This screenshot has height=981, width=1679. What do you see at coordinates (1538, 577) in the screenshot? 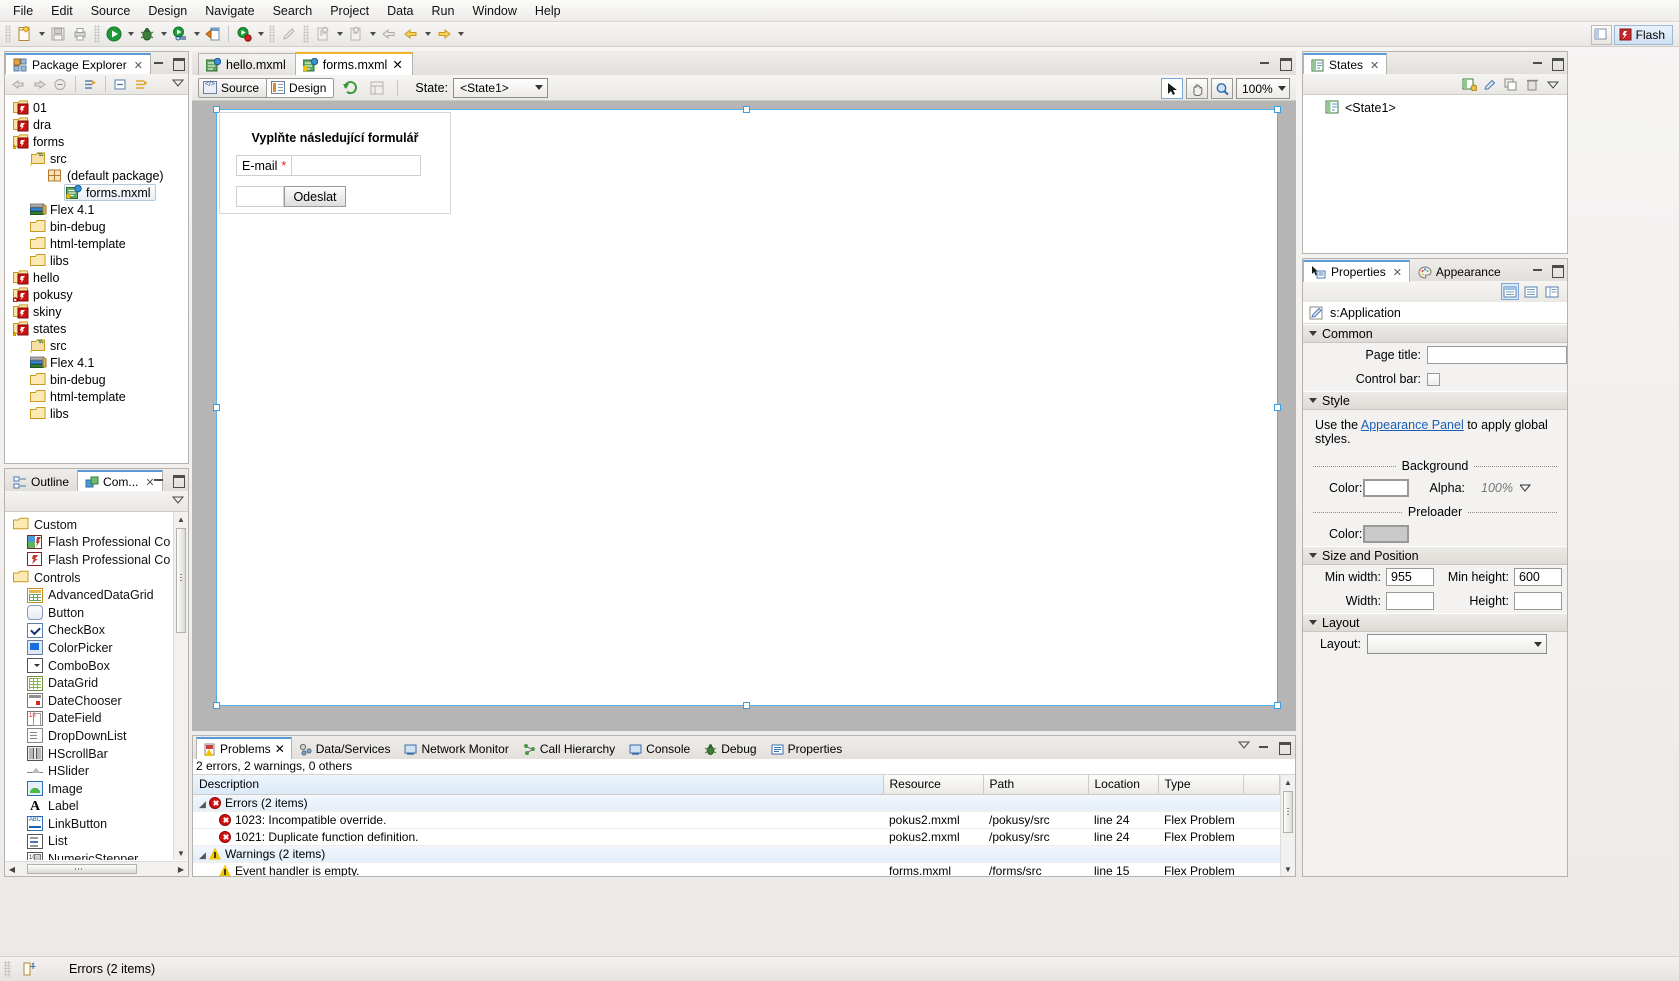
I see `min-height-input: 600` at bounding box center [1538, 577].